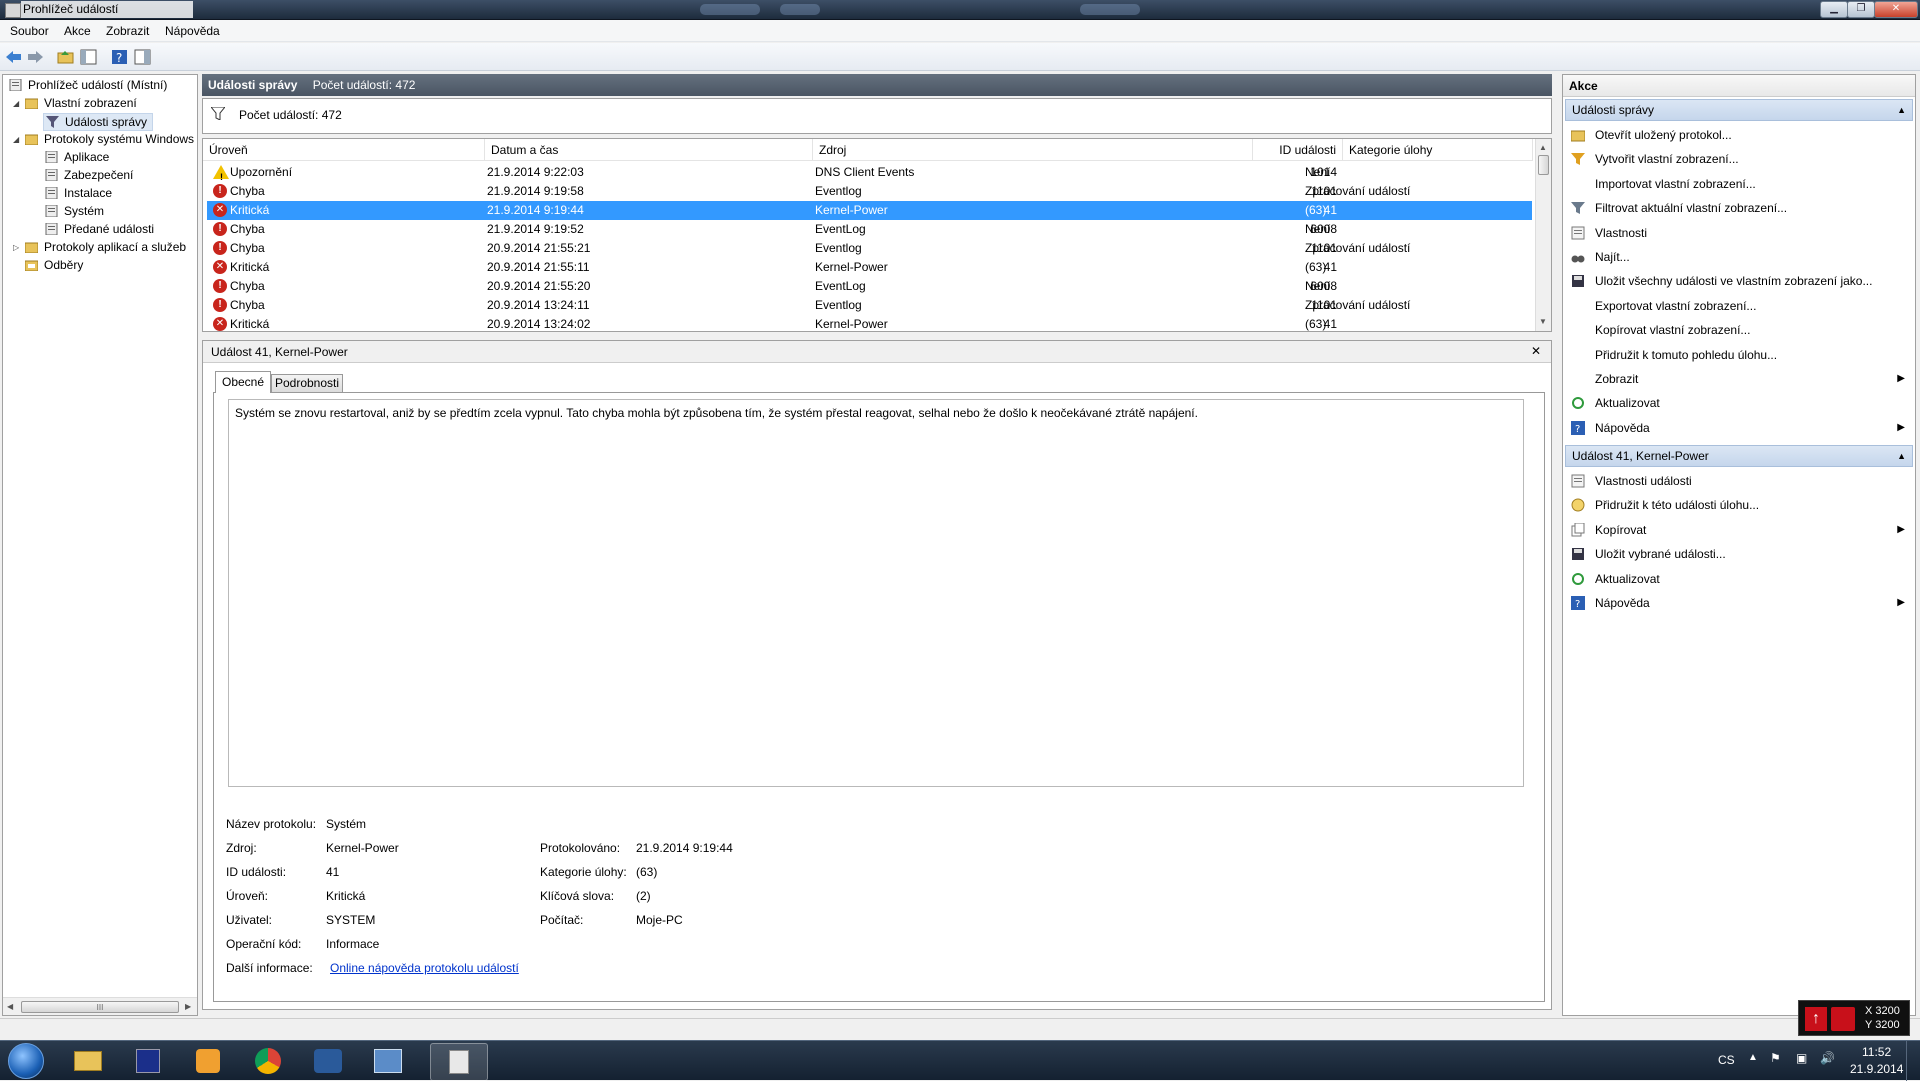 This screenshot has height=1081, width=1920. What do you see at coordinates (13, 57) in the screenshot?
I see `back-arrow-icon` at bounding box center [13, 57].